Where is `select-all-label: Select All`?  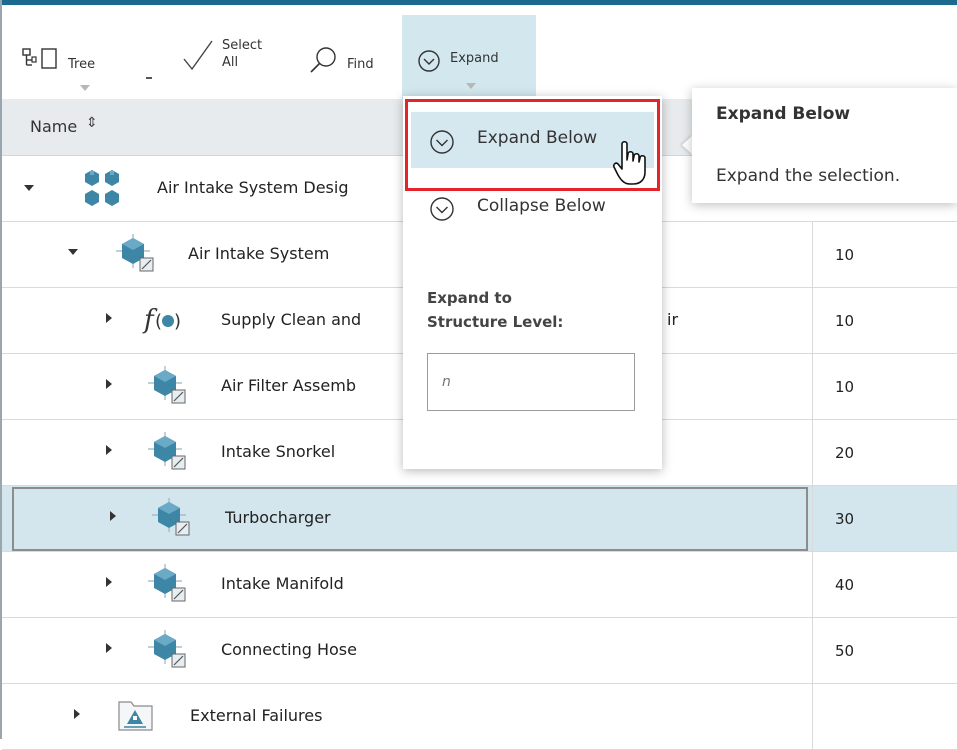
select-all-label: Select All is located at coordinates (242, 54).